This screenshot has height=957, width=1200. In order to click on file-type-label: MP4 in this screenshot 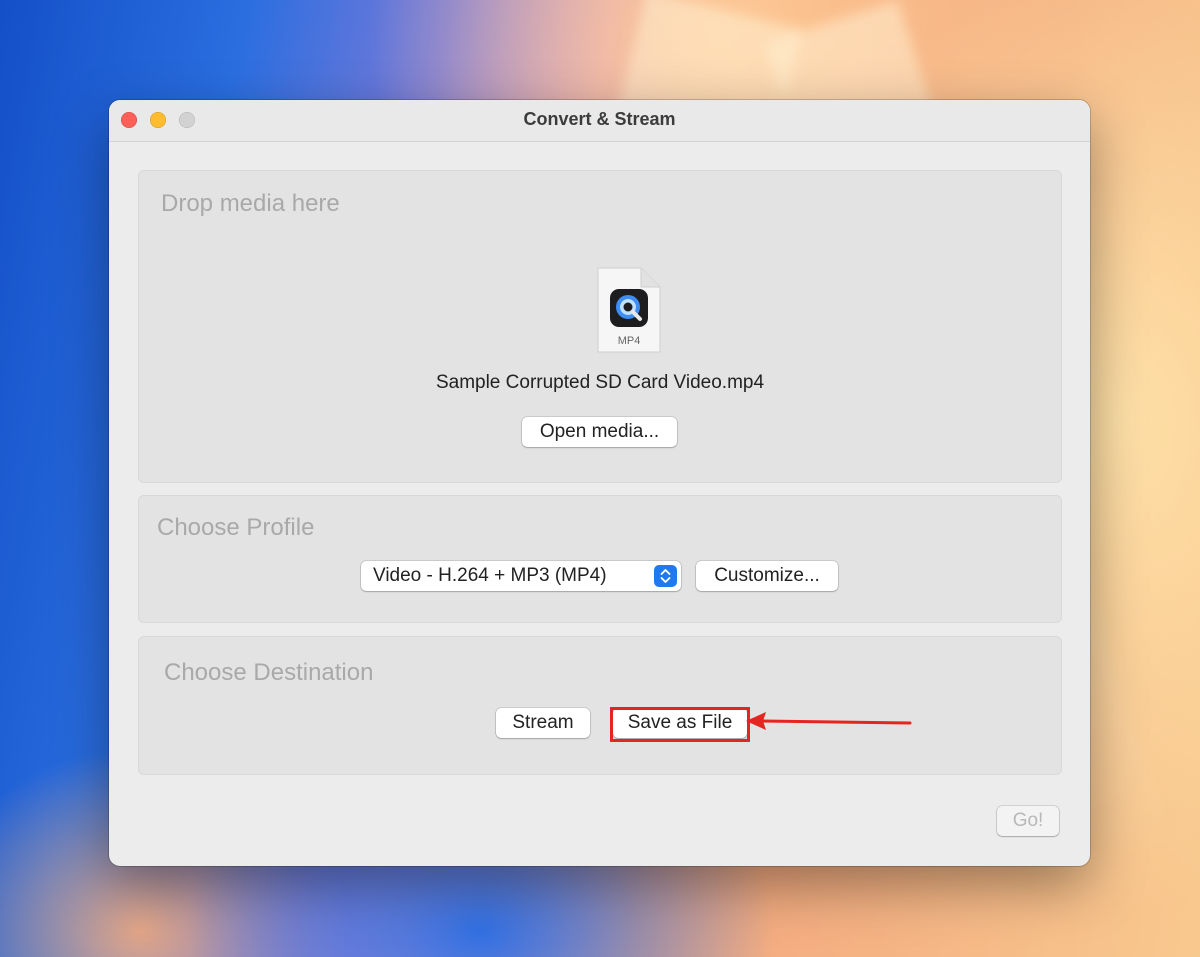, I will do `click(629, 341)`.